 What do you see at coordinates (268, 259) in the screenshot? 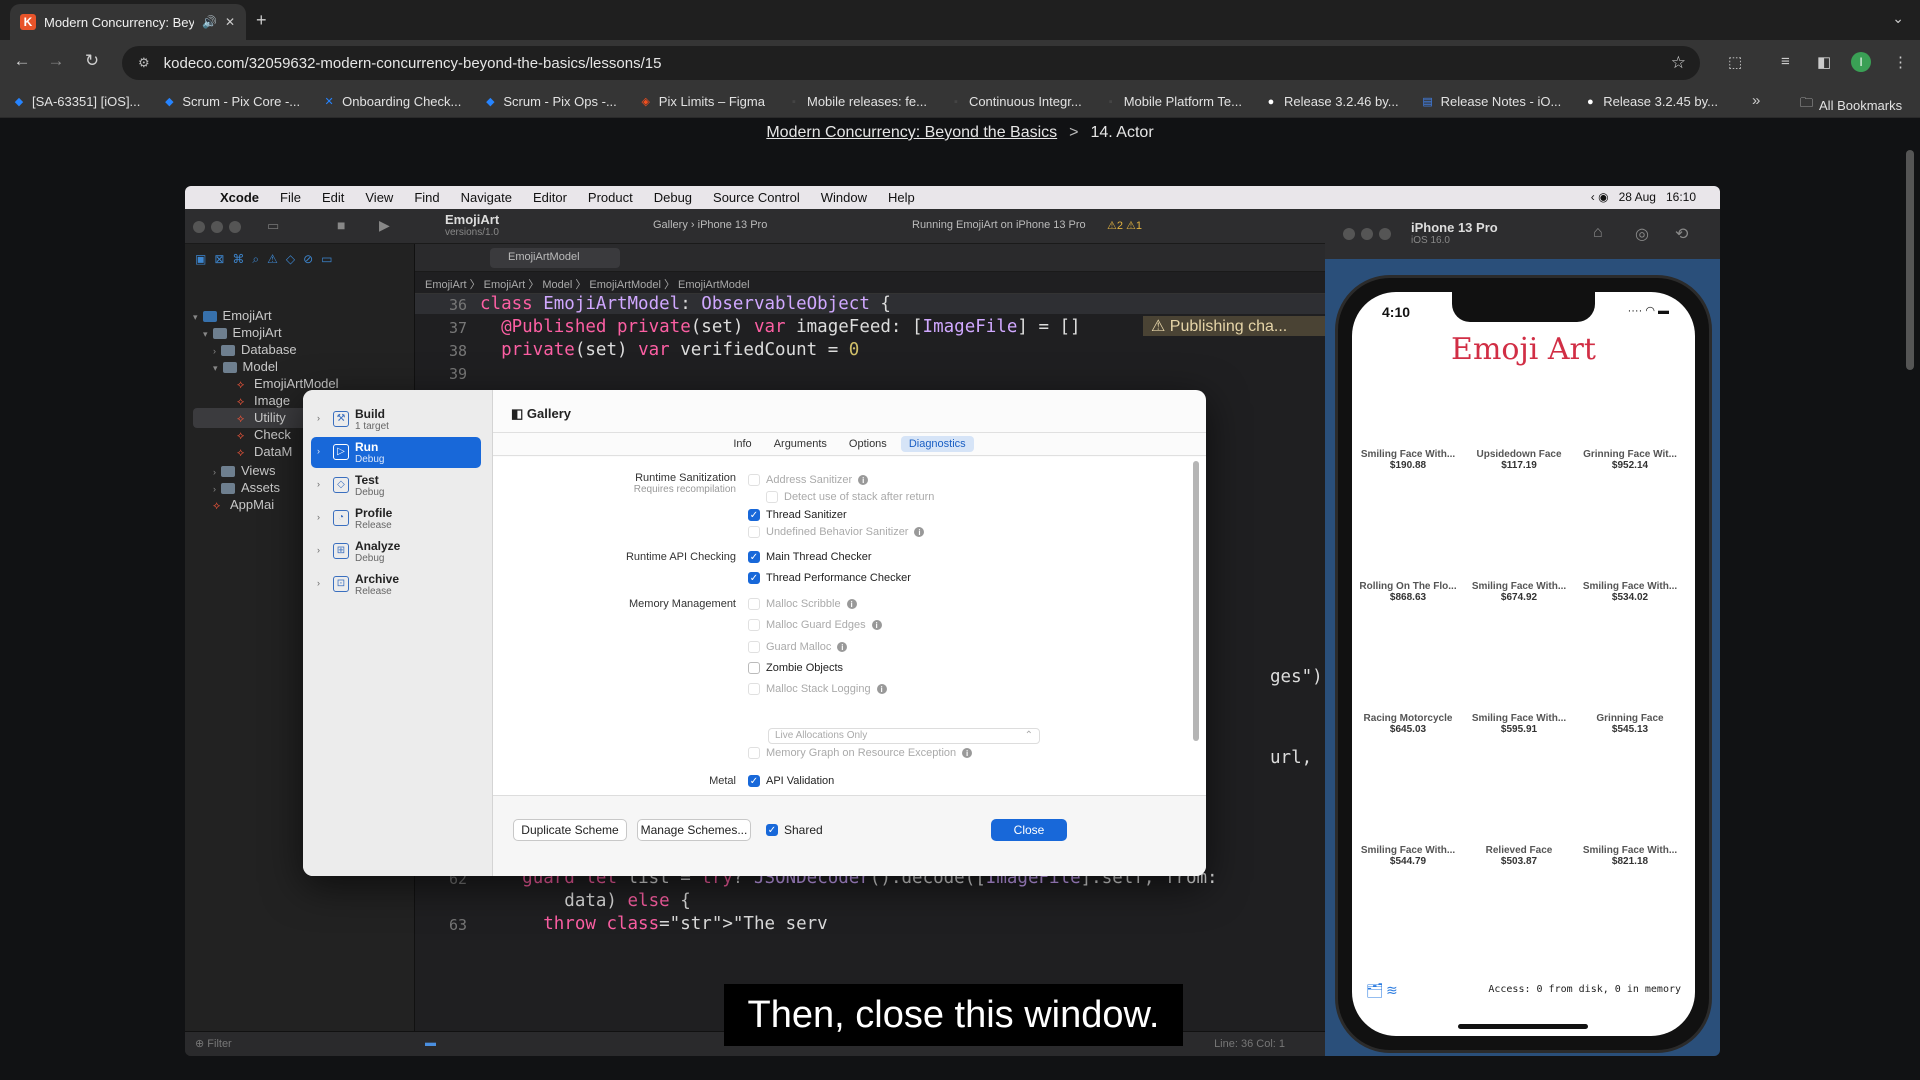
I see `navigator-tabs-icon: ▣⊠⌘⌕⚠◇⊘▭` at bounding box center [268, 259].